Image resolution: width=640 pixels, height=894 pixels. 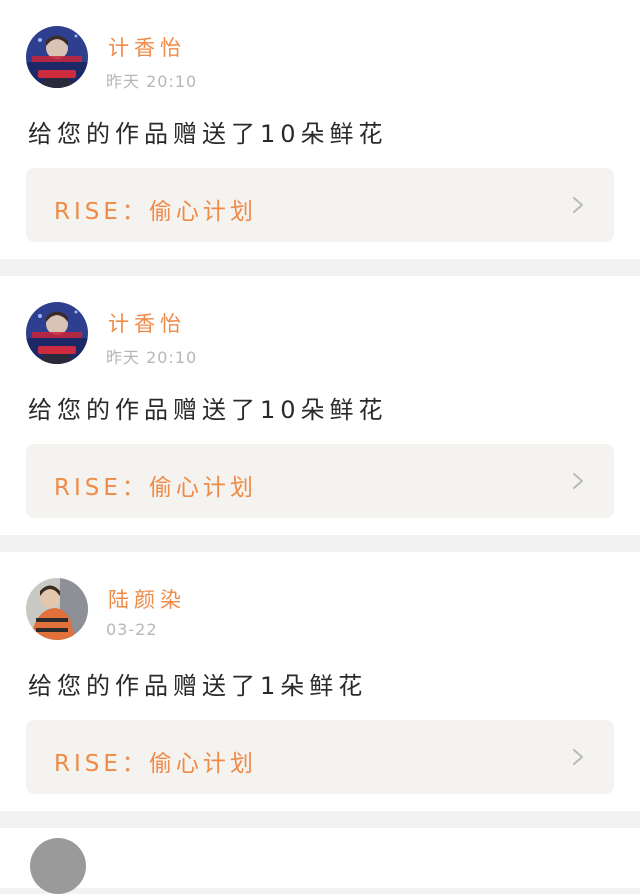 What do you see at coordinates (198, 686) in the screenshot?
I see `gift-message: 给您的作品赠送了1朵鲜花` at bounding box center [198, 686].